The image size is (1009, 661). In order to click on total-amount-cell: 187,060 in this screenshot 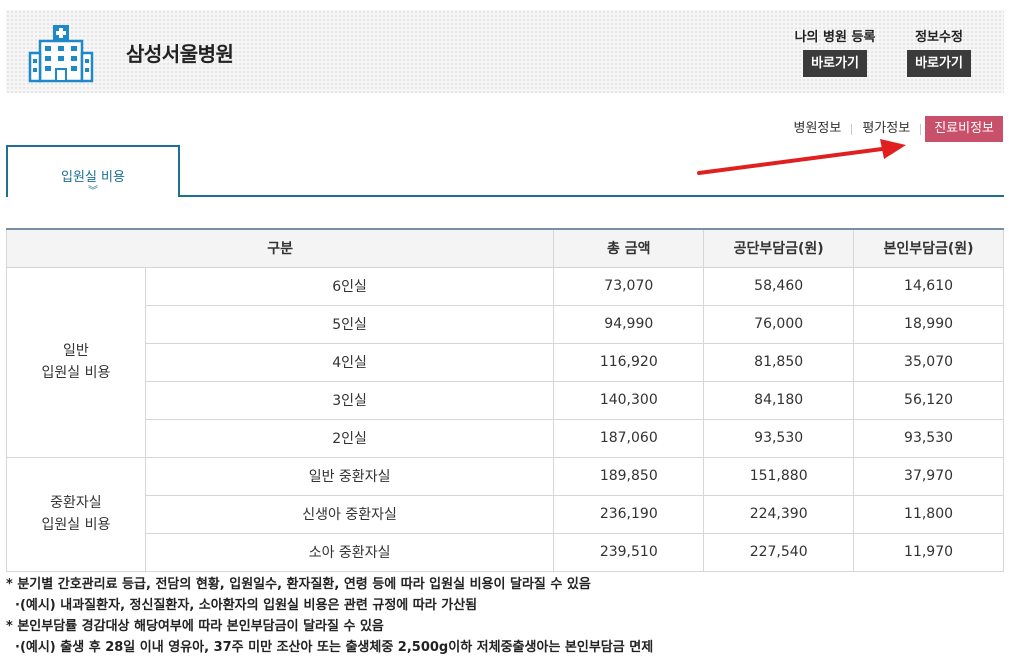, I will do `click(629, 438)`.